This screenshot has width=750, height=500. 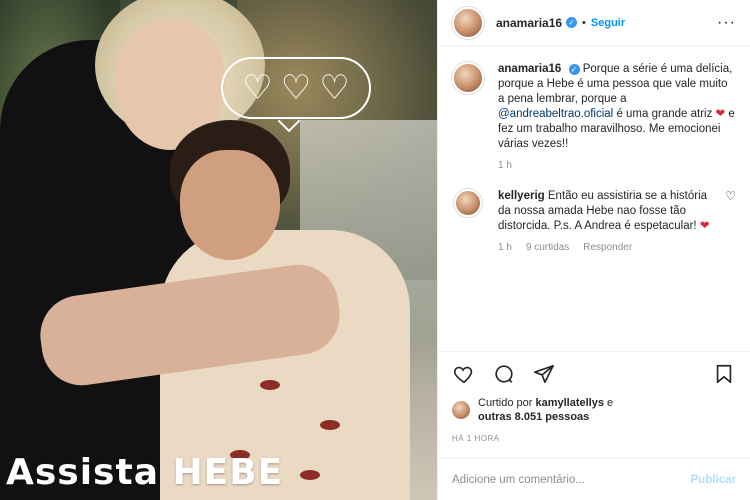 What do you see at coordinates (468, 22) in the screenshot?
I see `author-avatar` at bounding box center [468, 22].